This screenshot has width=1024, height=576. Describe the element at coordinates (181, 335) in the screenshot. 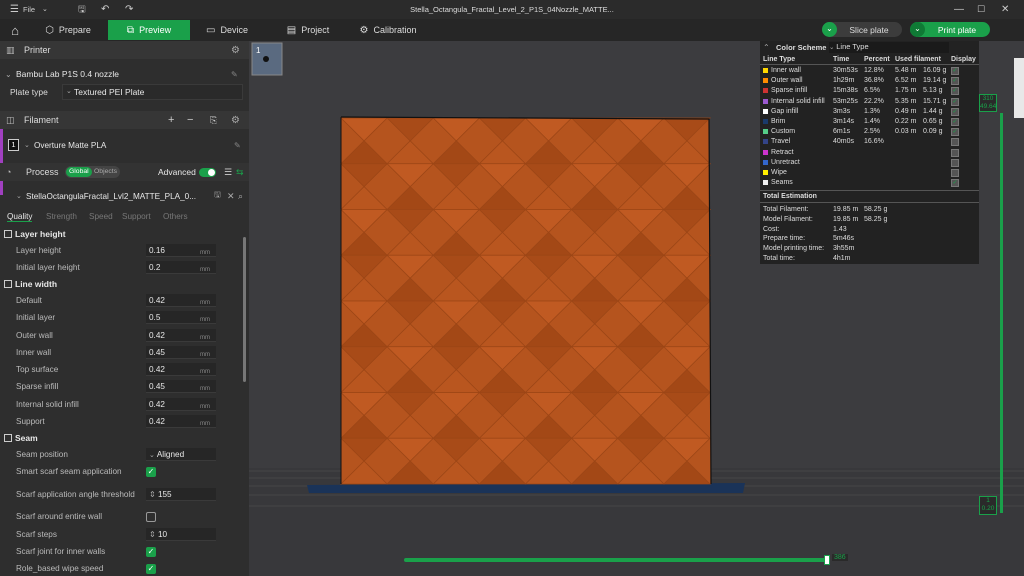

I see `outer-wall-input: 0.42 mm` at that location.